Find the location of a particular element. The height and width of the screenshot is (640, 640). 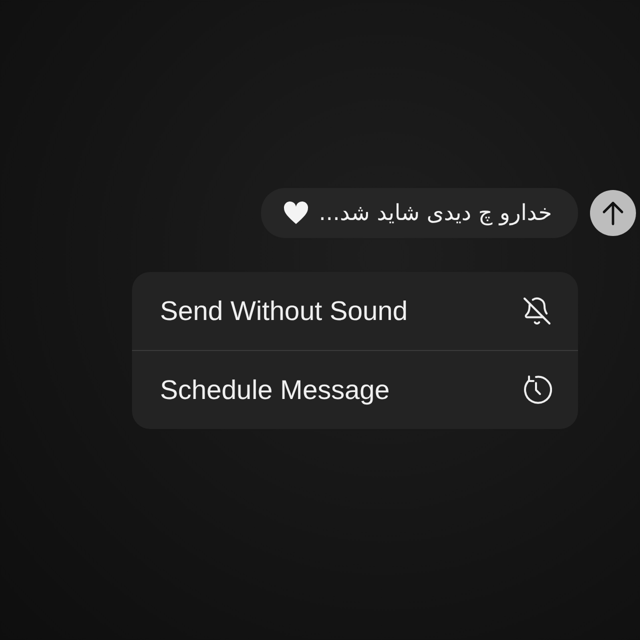

menu-item: Schedule Message is located at coordinates (355, 389).